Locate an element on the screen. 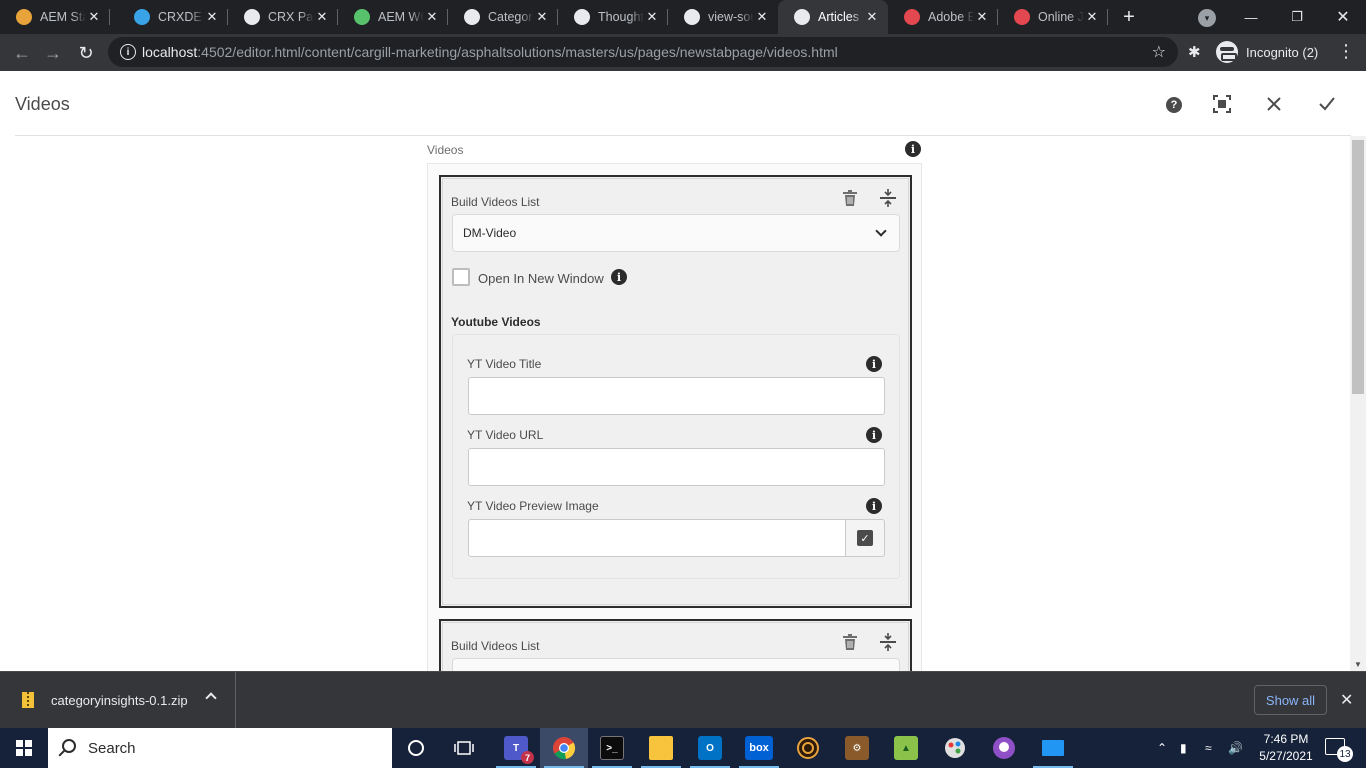 The height and width of the screenshot is (768, 1366). yt-video-url-input is located at coordinates (676, 467).